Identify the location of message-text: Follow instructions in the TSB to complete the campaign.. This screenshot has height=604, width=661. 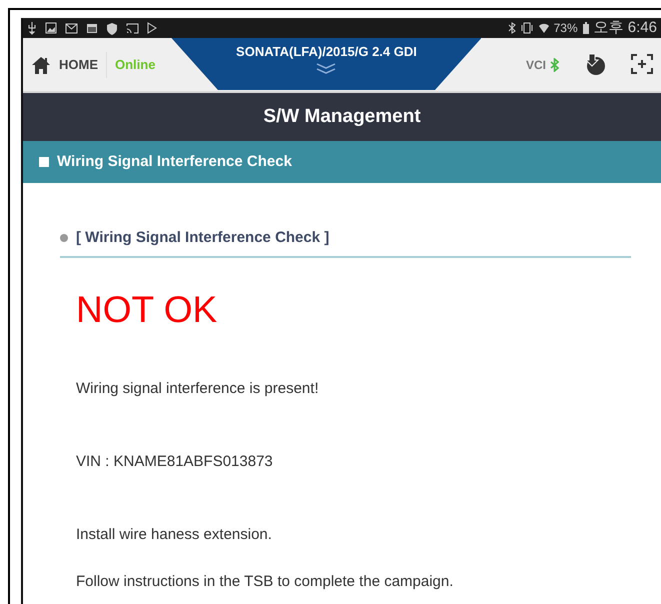
(265, 581).